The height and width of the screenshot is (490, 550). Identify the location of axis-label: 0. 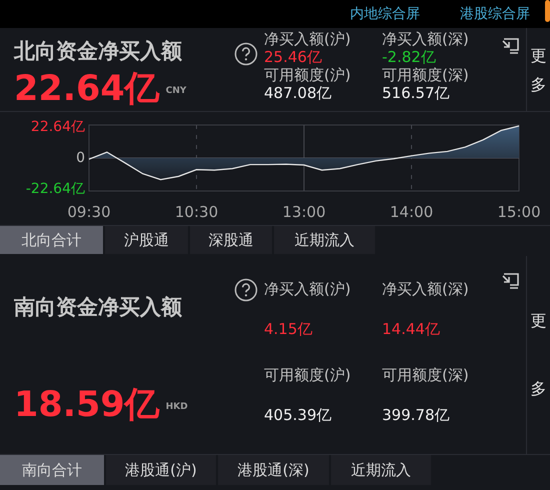
(80, 158).